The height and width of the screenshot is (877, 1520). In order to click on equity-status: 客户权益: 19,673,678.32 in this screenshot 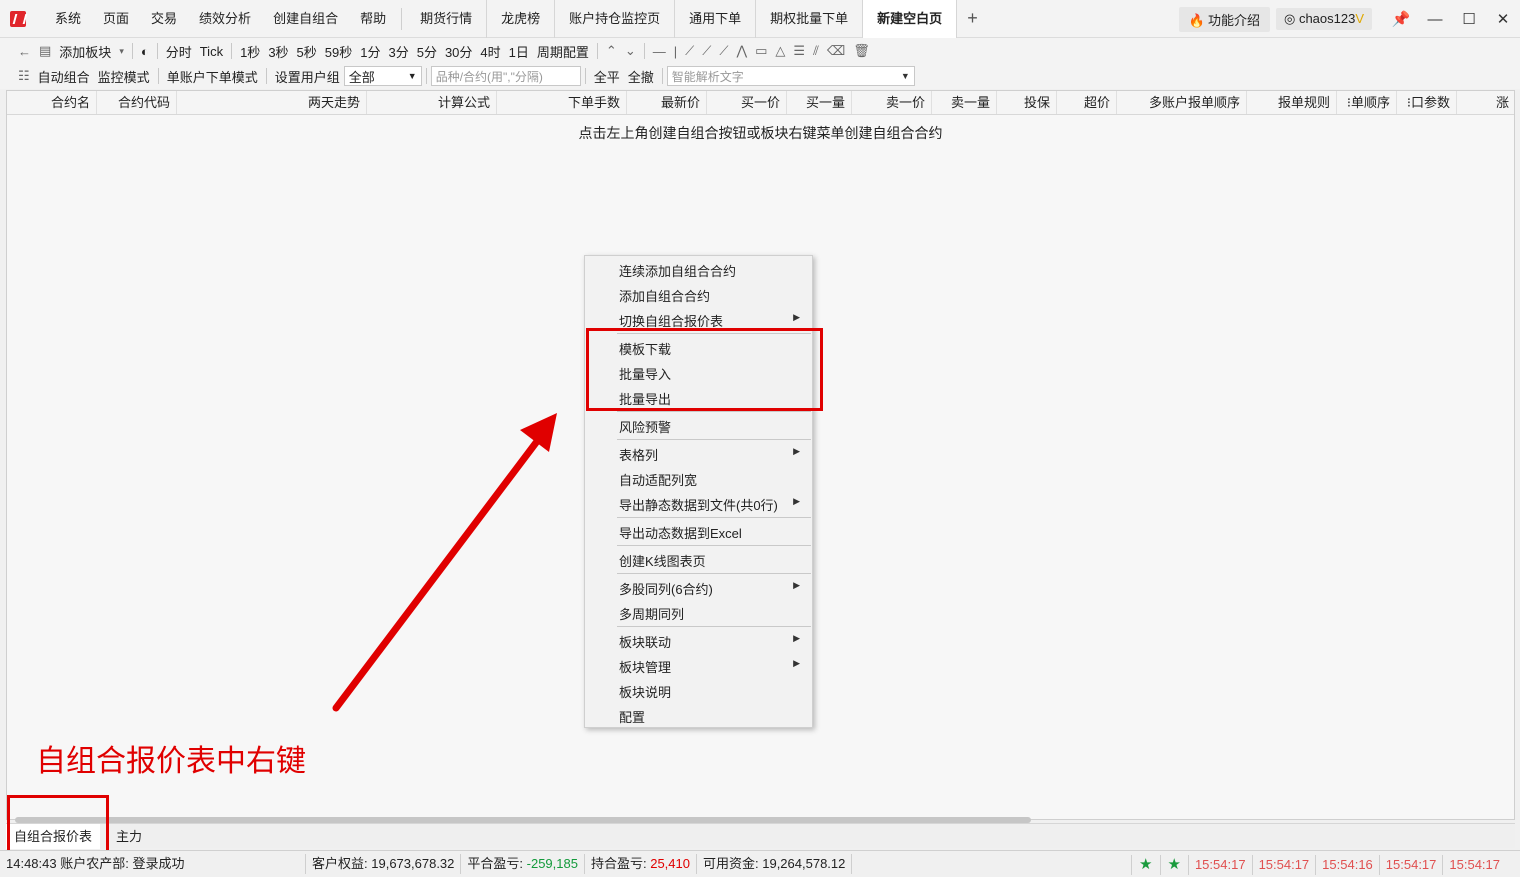, I will do `click(384, 864)`.